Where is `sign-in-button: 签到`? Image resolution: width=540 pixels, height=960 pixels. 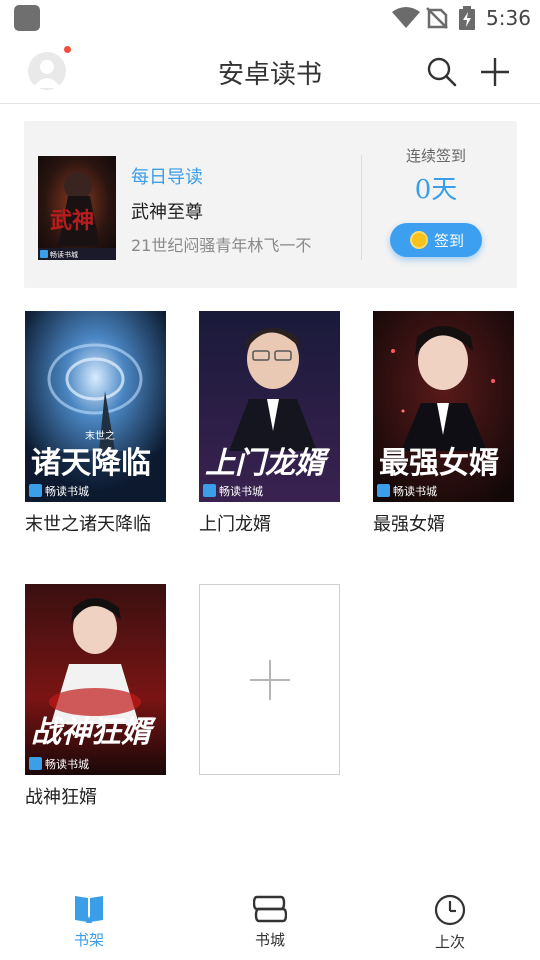
sign-in-button: 签到 is located at coordinates (436, 240).